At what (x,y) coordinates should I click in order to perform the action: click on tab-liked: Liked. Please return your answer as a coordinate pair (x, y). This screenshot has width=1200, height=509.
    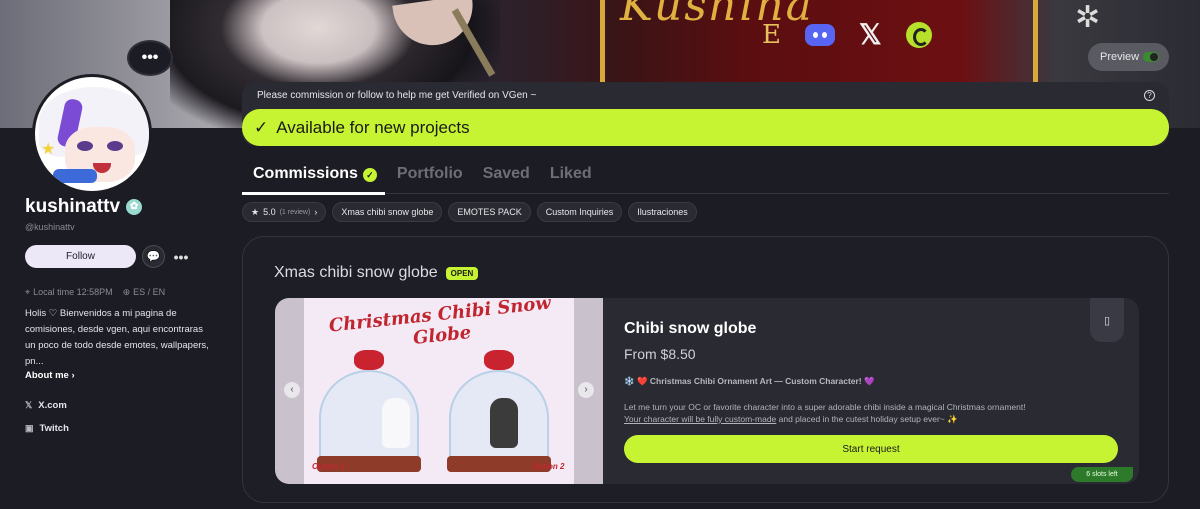
    Looking at the image, I should click on (571, 179).